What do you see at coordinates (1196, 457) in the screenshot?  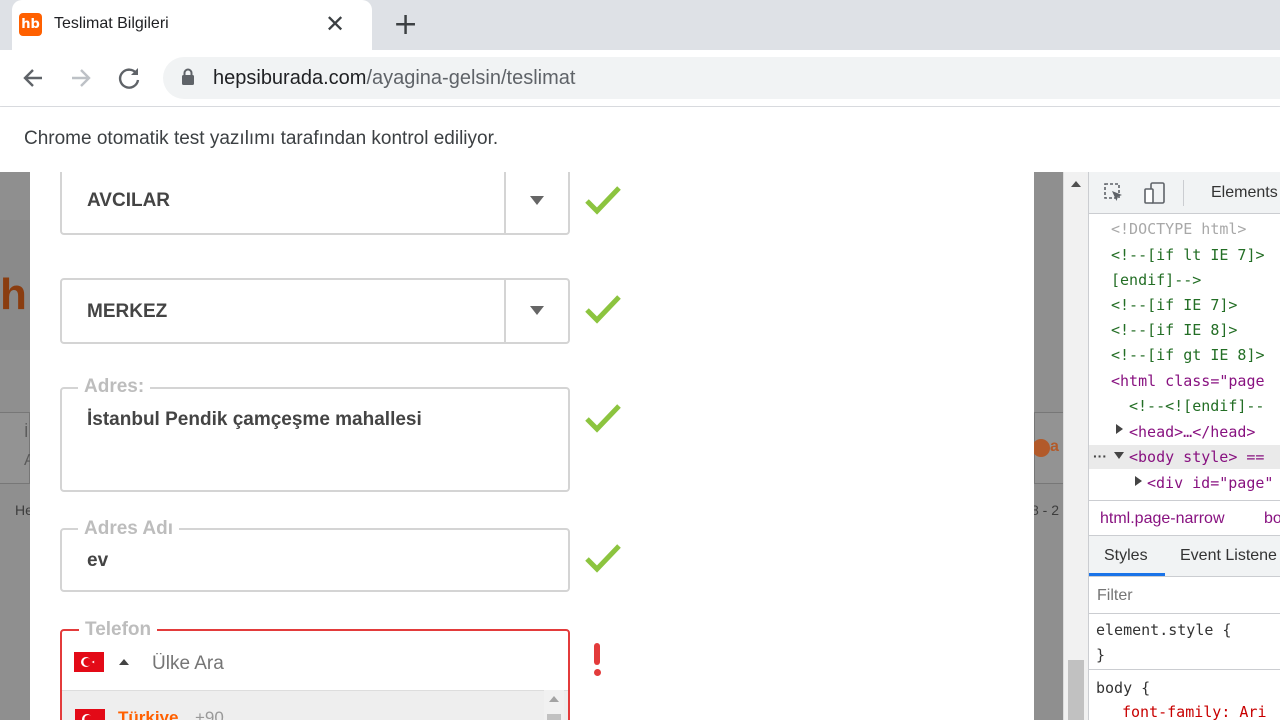 I see `dom-line: <body style> ==` at bounding box center [1196, 457].